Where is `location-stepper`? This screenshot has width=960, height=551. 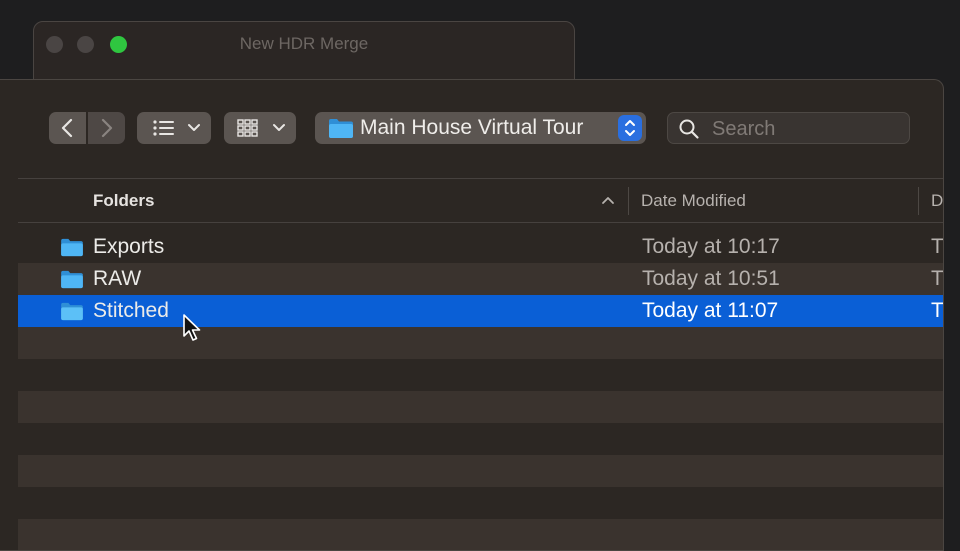
location-stepper is located at coordinates (630, 128).